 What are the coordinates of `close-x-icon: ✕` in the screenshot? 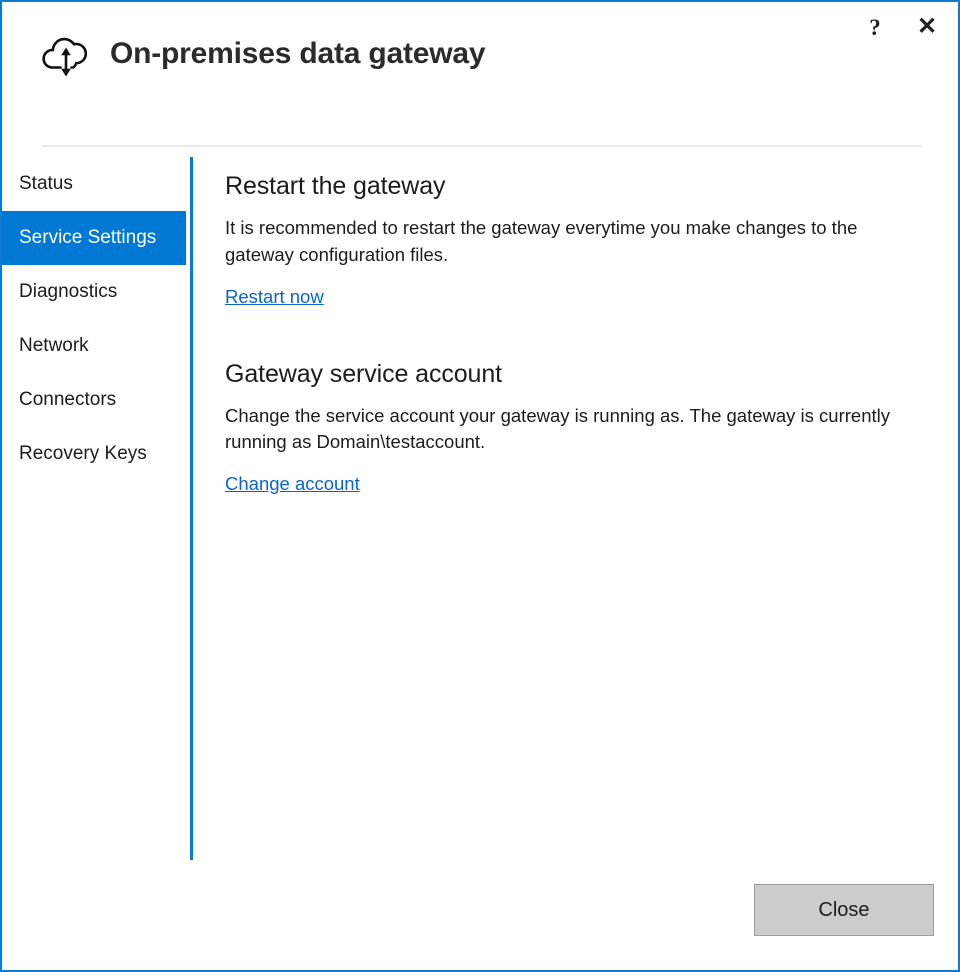 It's located at (927, 26).